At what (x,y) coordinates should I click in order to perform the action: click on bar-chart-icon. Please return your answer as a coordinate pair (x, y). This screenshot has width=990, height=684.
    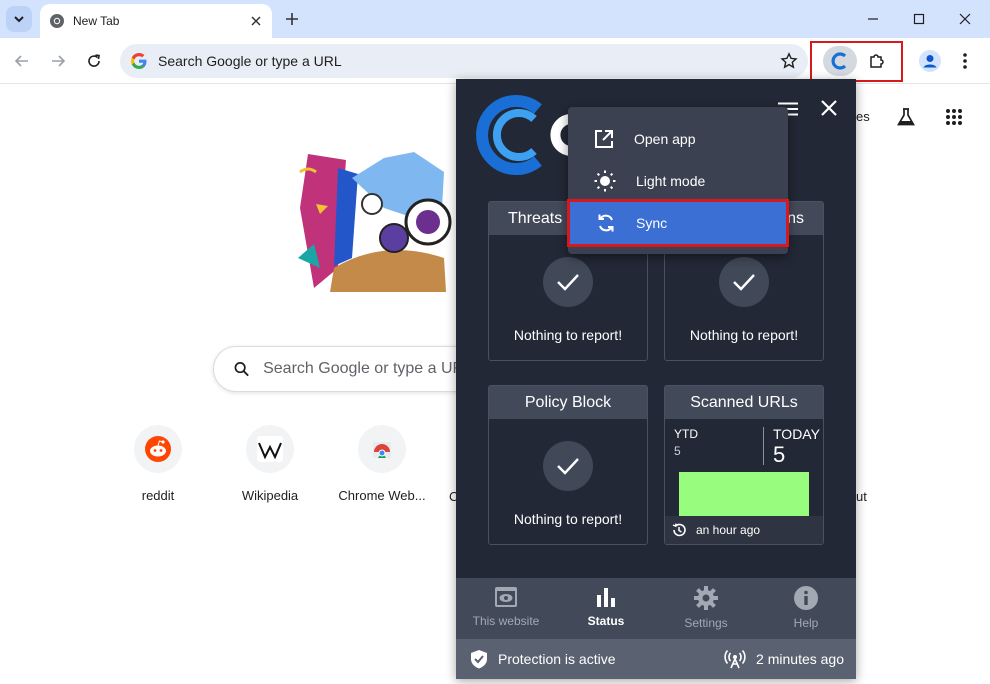
    Looking at the image, I should click on (606, 597).